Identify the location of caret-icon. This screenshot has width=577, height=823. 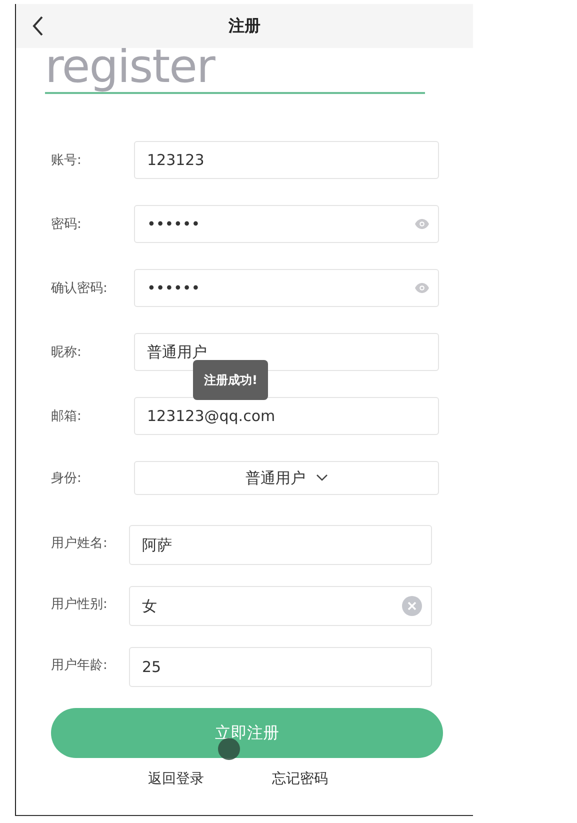
(322, 478).